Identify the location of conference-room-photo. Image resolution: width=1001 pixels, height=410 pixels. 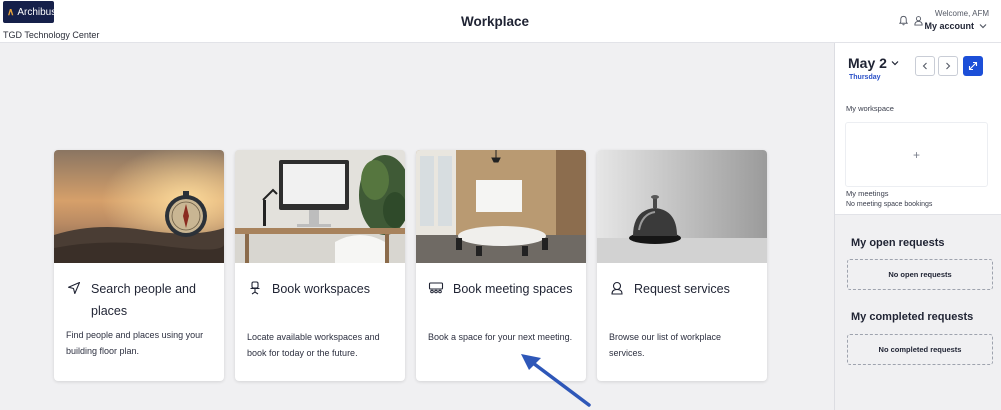
(501, 206).